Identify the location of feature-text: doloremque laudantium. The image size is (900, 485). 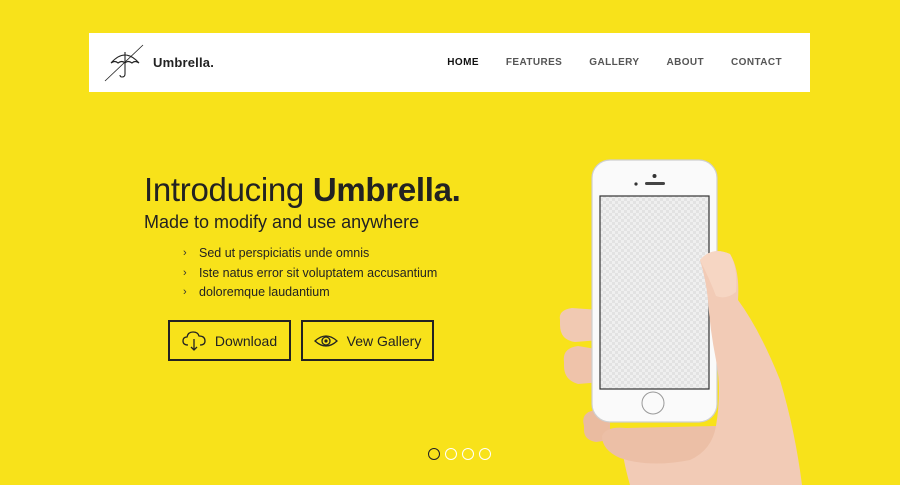
(264, 292).